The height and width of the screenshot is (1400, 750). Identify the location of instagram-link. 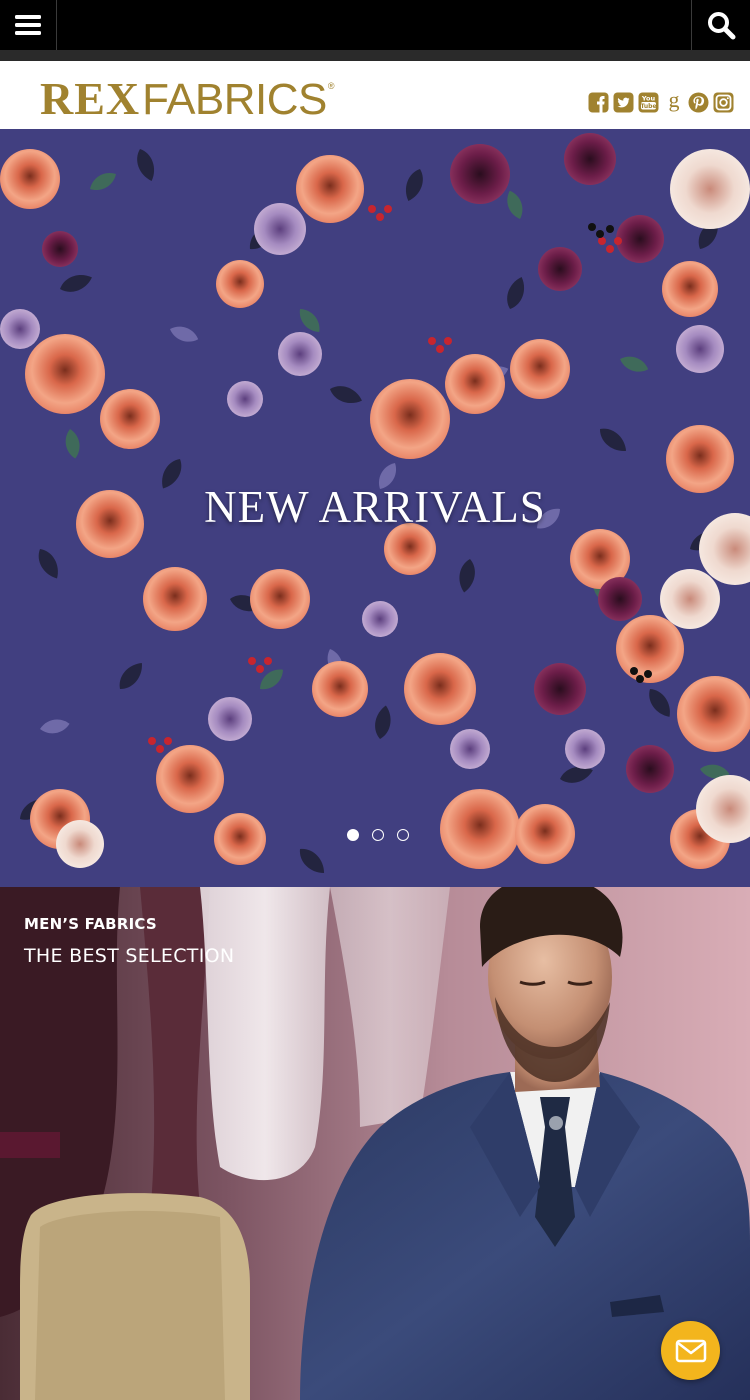
(723, 102).